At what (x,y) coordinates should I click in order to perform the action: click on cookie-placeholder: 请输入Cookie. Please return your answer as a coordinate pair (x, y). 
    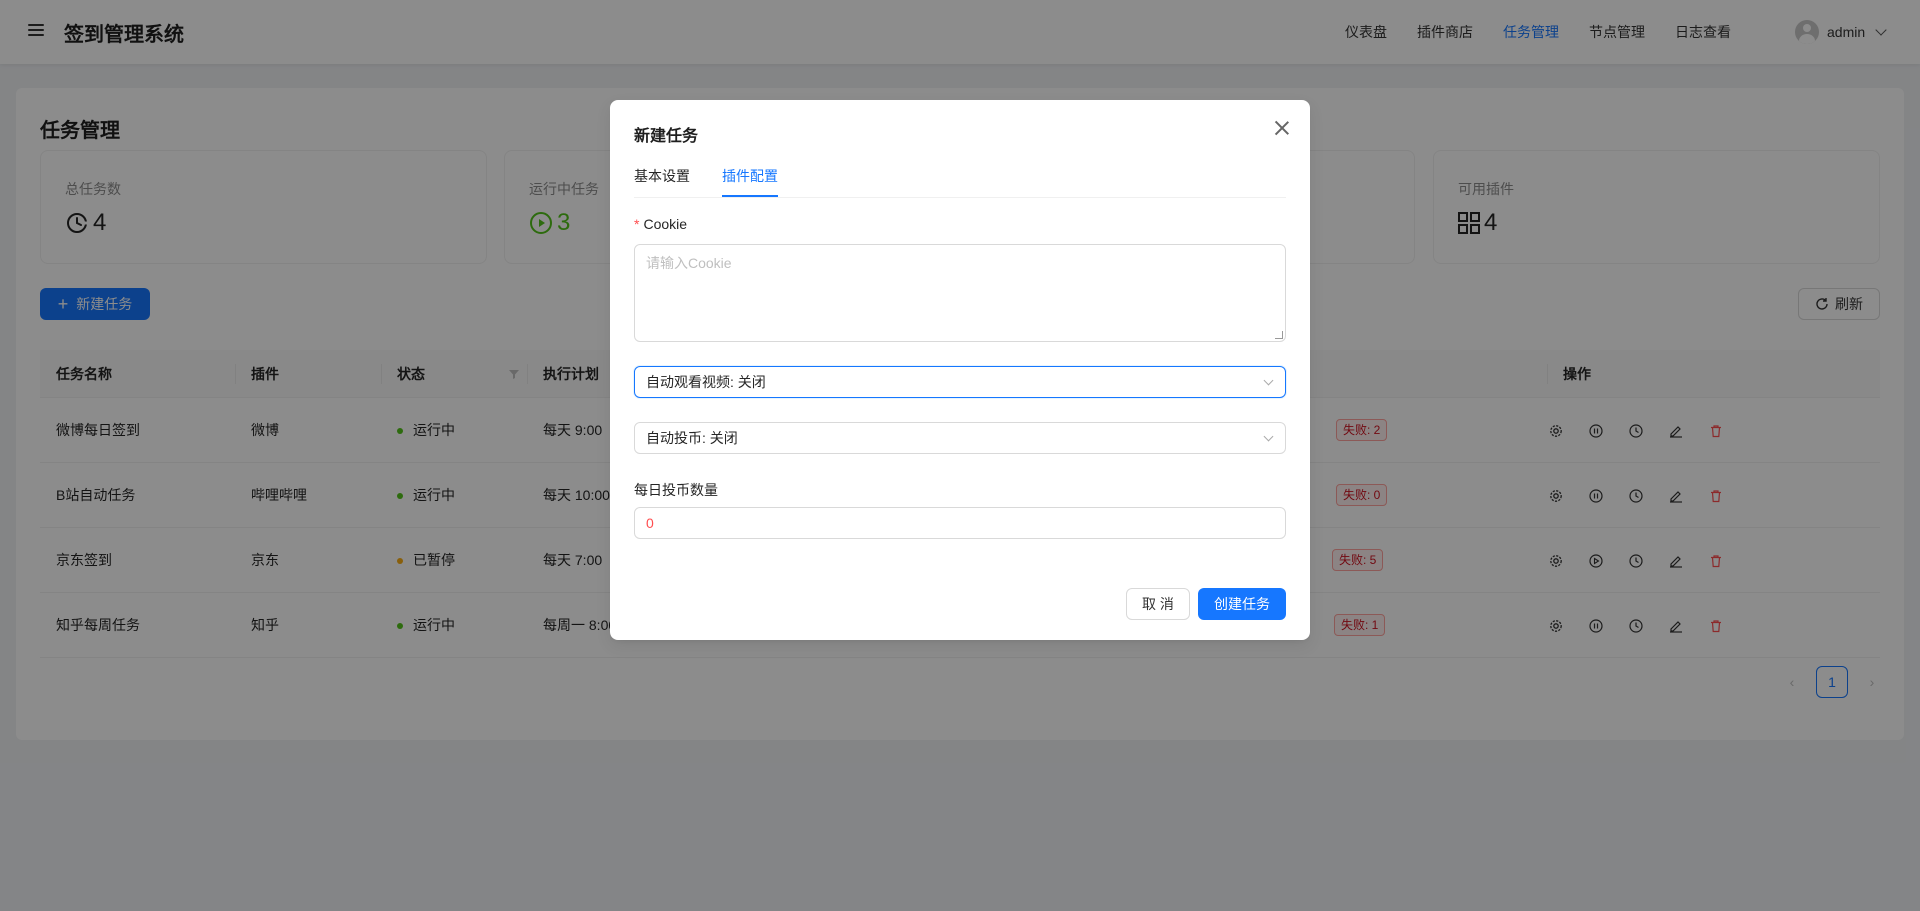
    Looking at the image, I should click on (689, 263).